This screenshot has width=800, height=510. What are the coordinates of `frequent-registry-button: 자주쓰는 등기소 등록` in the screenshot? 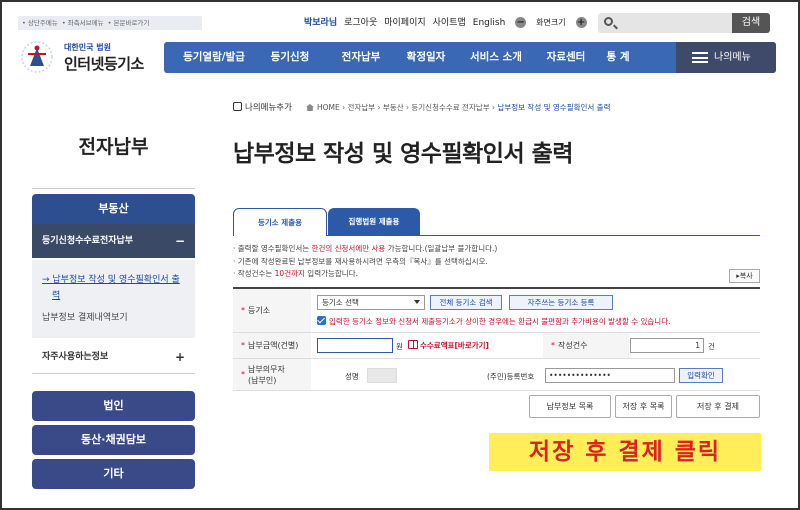 It's located at (561, 302).